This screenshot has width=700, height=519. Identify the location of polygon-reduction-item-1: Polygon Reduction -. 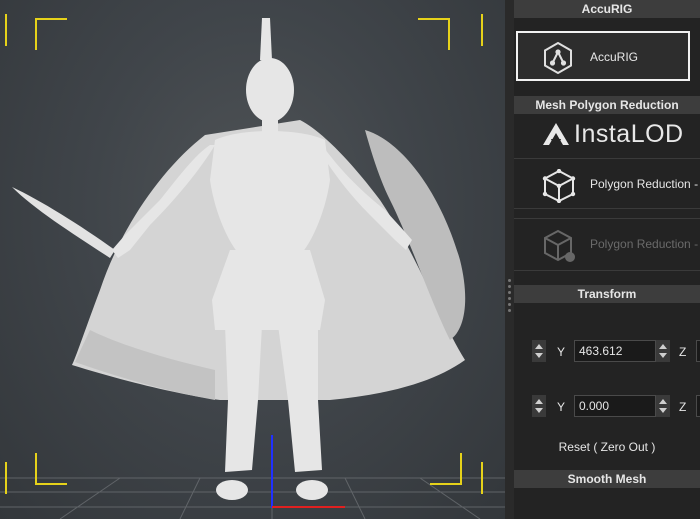
(607, 184).